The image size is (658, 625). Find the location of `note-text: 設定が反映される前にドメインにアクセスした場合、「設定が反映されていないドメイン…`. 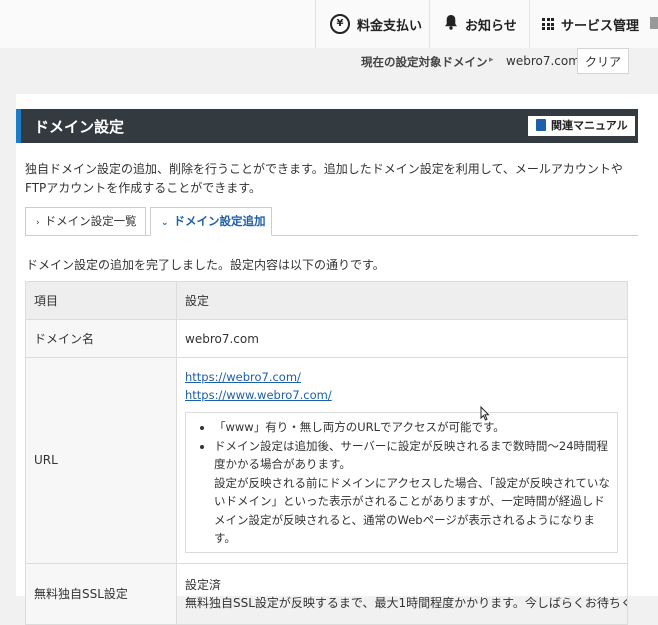

note-text: 設定が反映される前にドメインにアクセスした場合、「設定が反映されていないドメイン… is located at coordinates (412, 510).